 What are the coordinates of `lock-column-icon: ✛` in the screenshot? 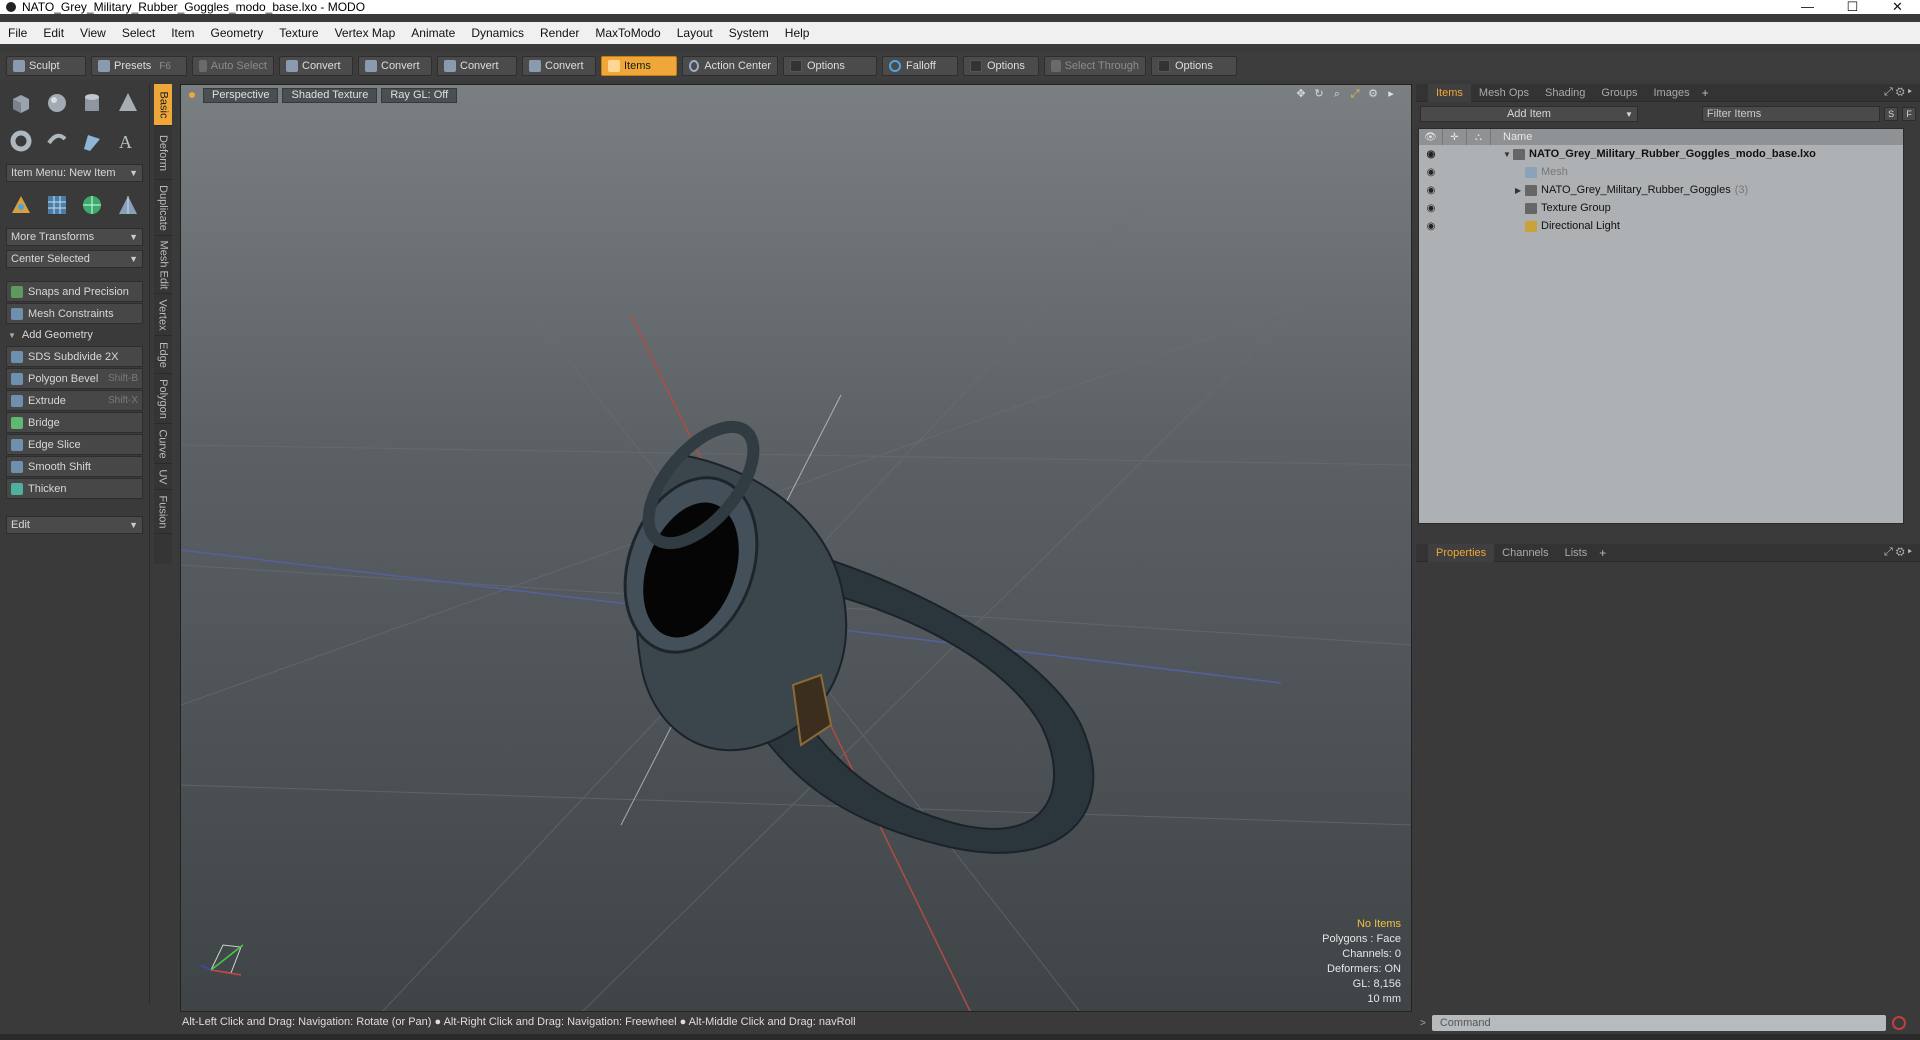 It's located at (1455, 137).